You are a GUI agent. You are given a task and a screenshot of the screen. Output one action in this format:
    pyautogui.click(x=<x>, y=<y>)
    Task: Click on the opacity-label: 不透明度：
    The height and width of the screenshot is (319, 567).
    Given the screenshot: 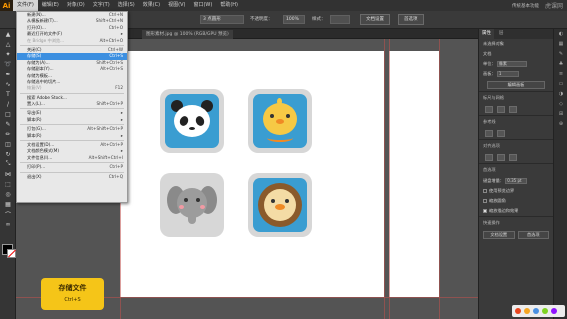 What is the action you would take?
    pyautogui.click(x=261, y=19)
    